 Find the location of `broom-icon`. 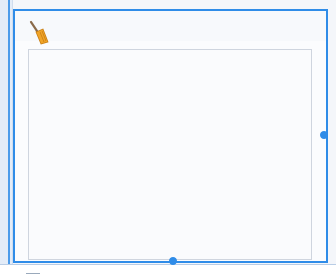

broom-icon is located at coordinates (38, 33).